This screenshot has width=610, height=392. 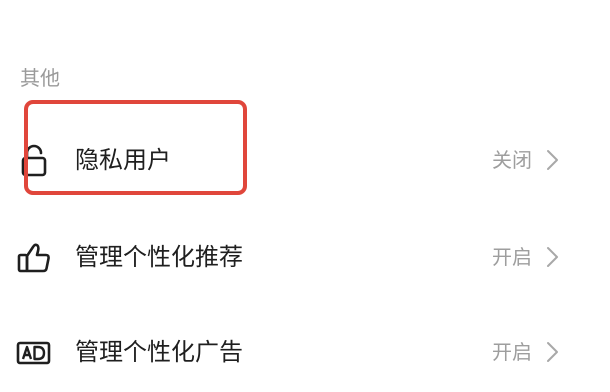 What do you see at coordinates (512, 160) in the screenshot?
I see `setting-status: 关闭` at bounding box center [512, 160].